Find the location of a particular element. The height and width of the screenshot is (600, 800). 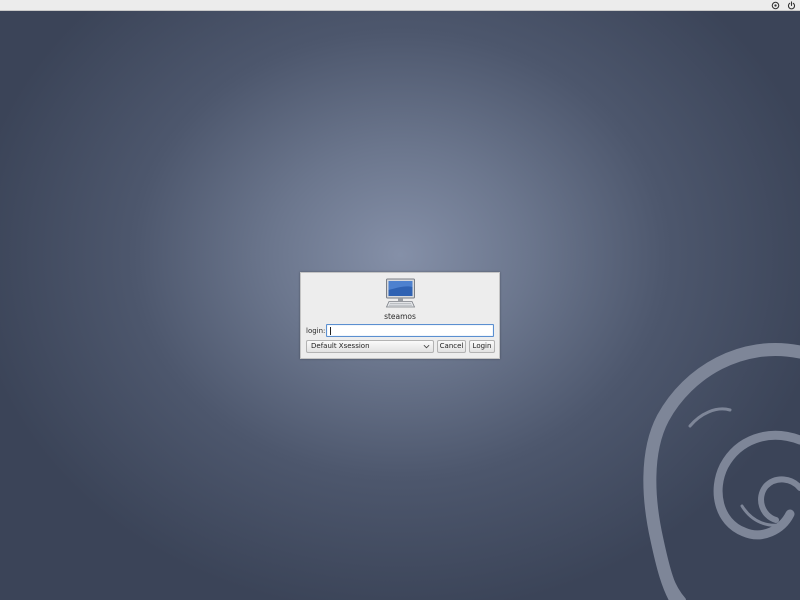

session-select: Default Xsession is located at coordinates (370, 346).